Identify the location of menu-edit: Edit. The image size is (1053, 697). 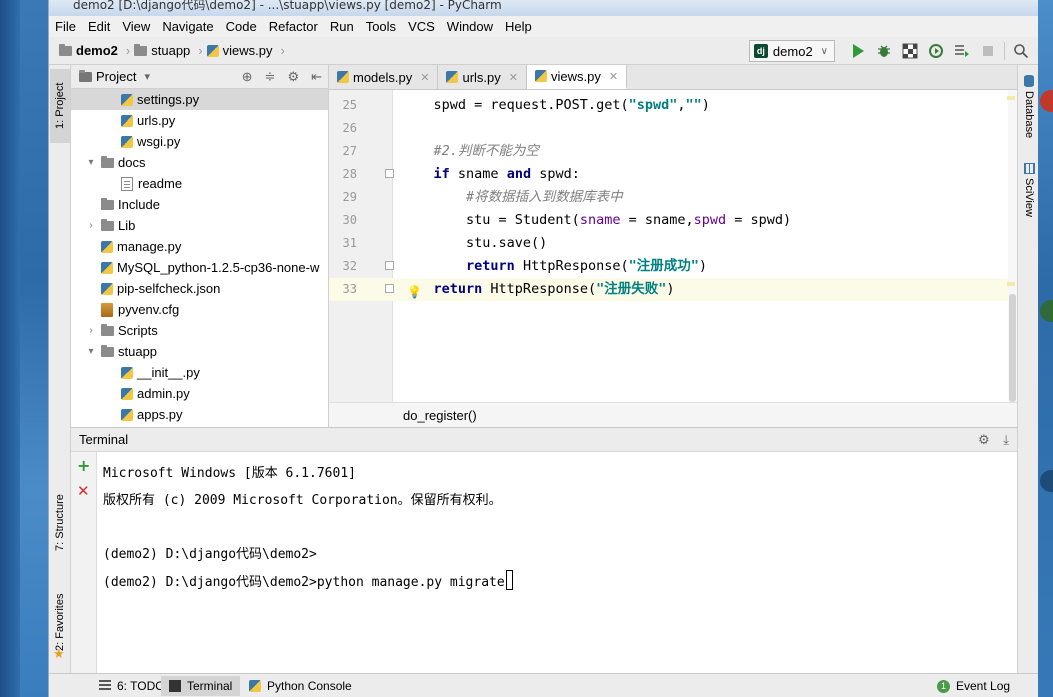
(99, 26).